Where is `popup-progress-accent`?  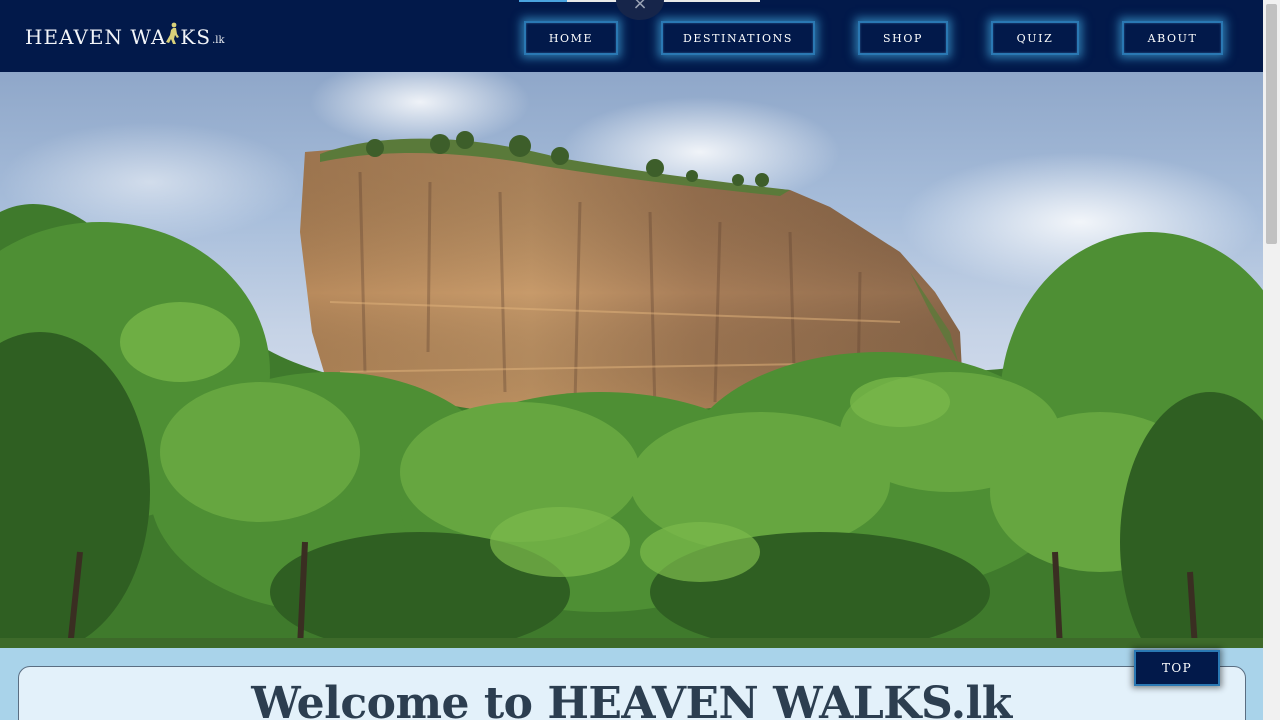 popup-progress-accent is located at coordinates (543, 1).